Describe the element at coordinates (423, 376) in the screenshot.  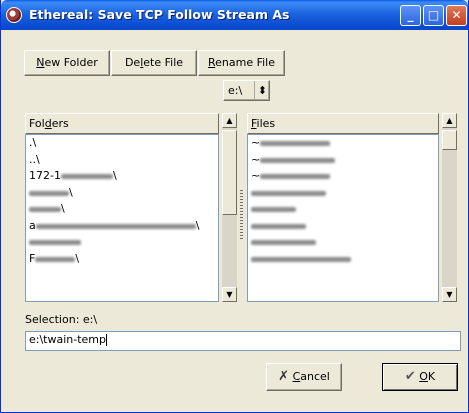
I see `ok-accesskey: O` at that location.